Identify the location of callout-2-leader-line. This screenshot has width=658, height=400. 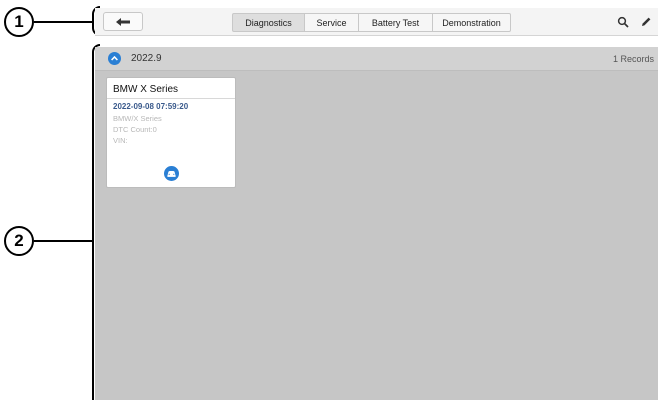
(63, 241).